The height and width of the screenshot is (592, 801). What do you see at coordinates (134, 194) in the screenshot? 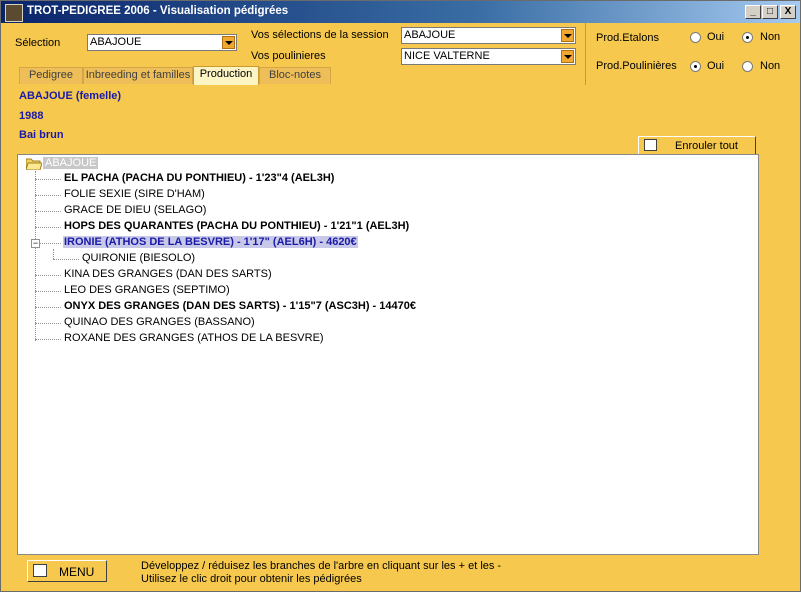
I see `tree-node: FOLIE SEXIE (SIRE D'HAM)` at bounding box center [134, 194].